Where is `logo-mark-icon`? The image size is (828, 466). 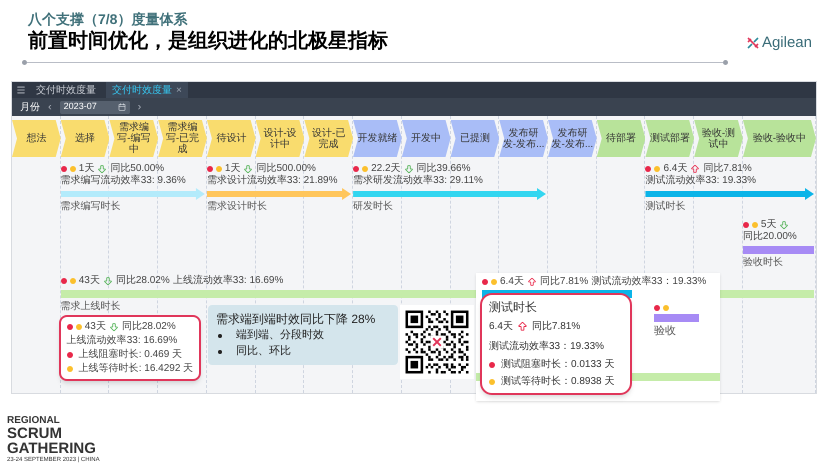 logo-mark-icon is located at coordinates (752, 42).